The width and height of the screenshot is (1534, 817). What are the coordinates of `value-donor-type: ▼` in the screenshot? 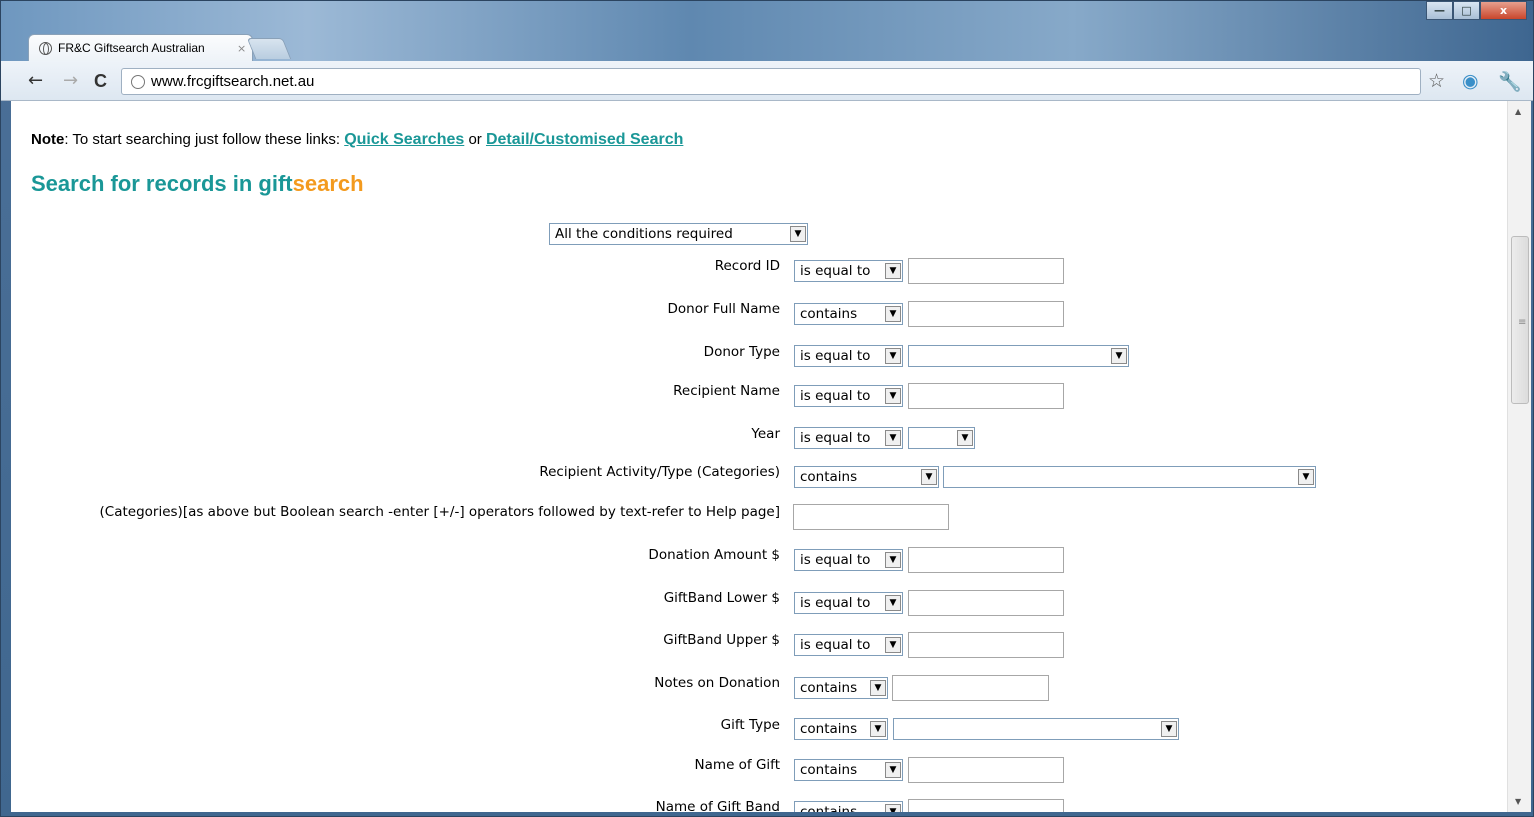 It's located at (1018, 356).